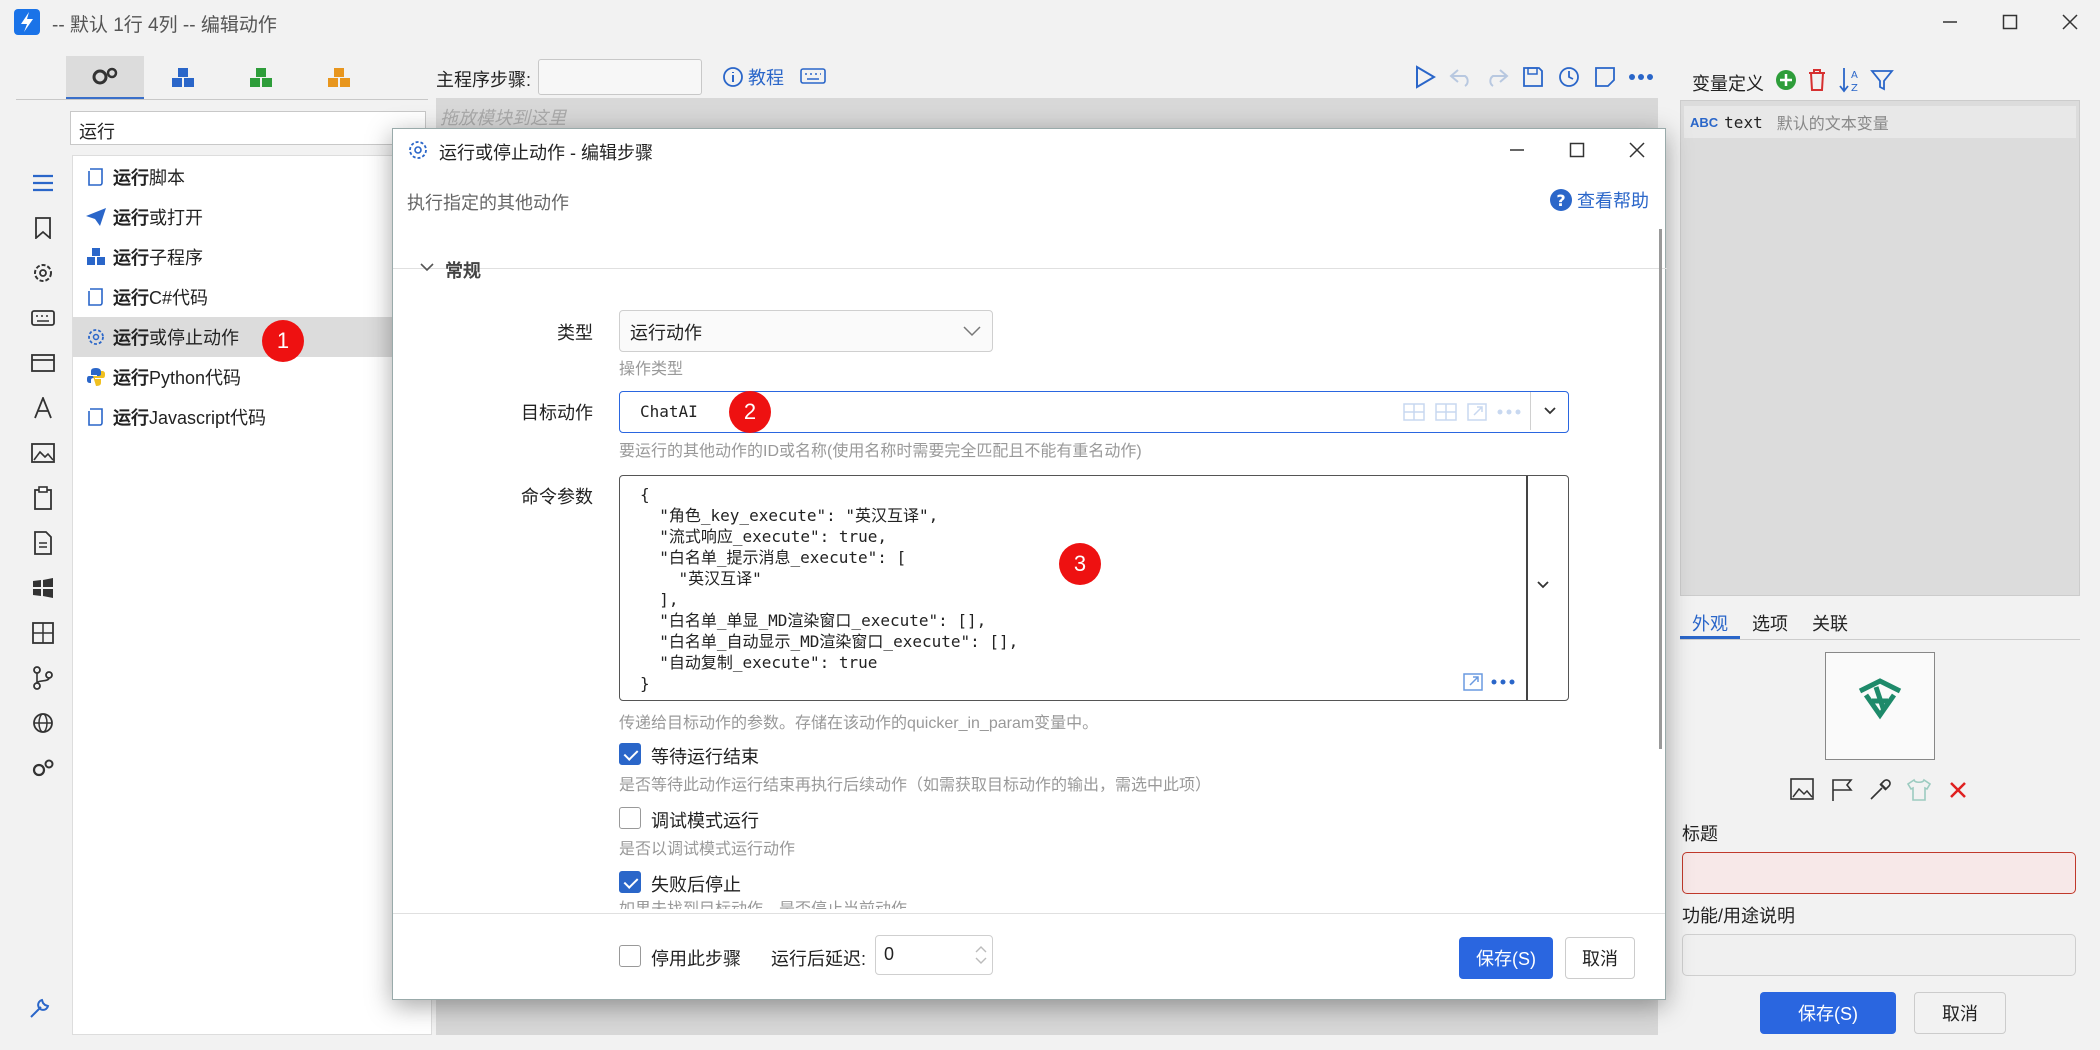 The image size is (2100, 1050). I want to click on delay-input: 0, so click(934, 955).